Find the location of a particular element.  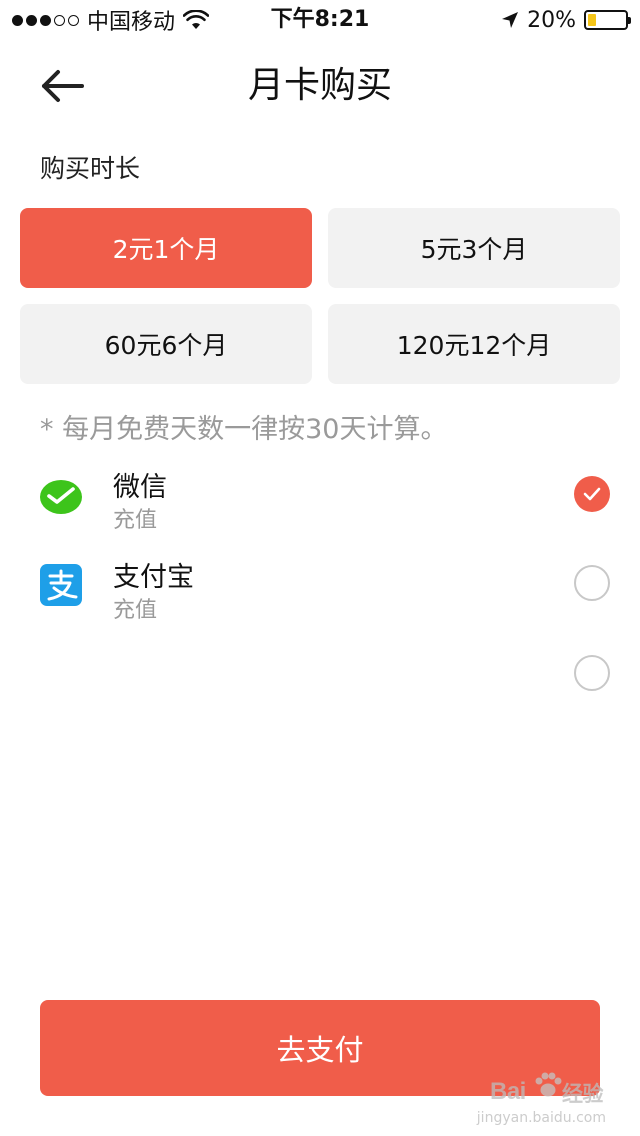

checkmark-icon is located at coordinates (592, 494).